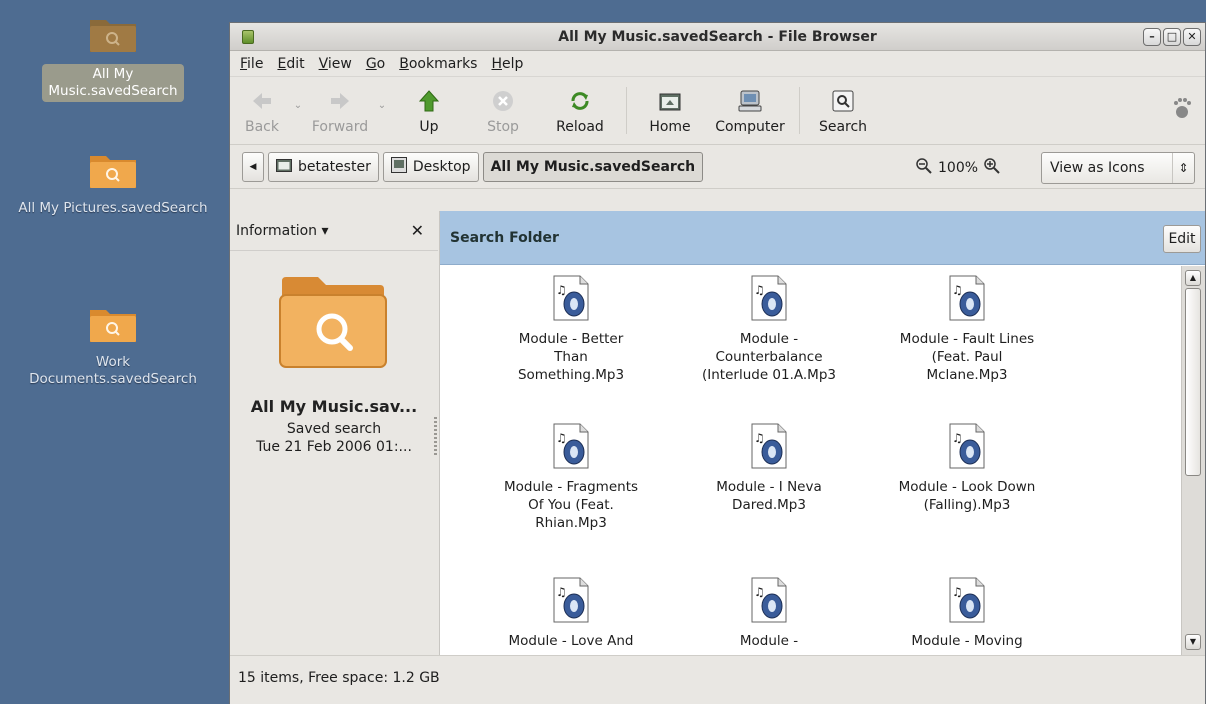  I want to click on stop-button: Stop, so click(503, 110).